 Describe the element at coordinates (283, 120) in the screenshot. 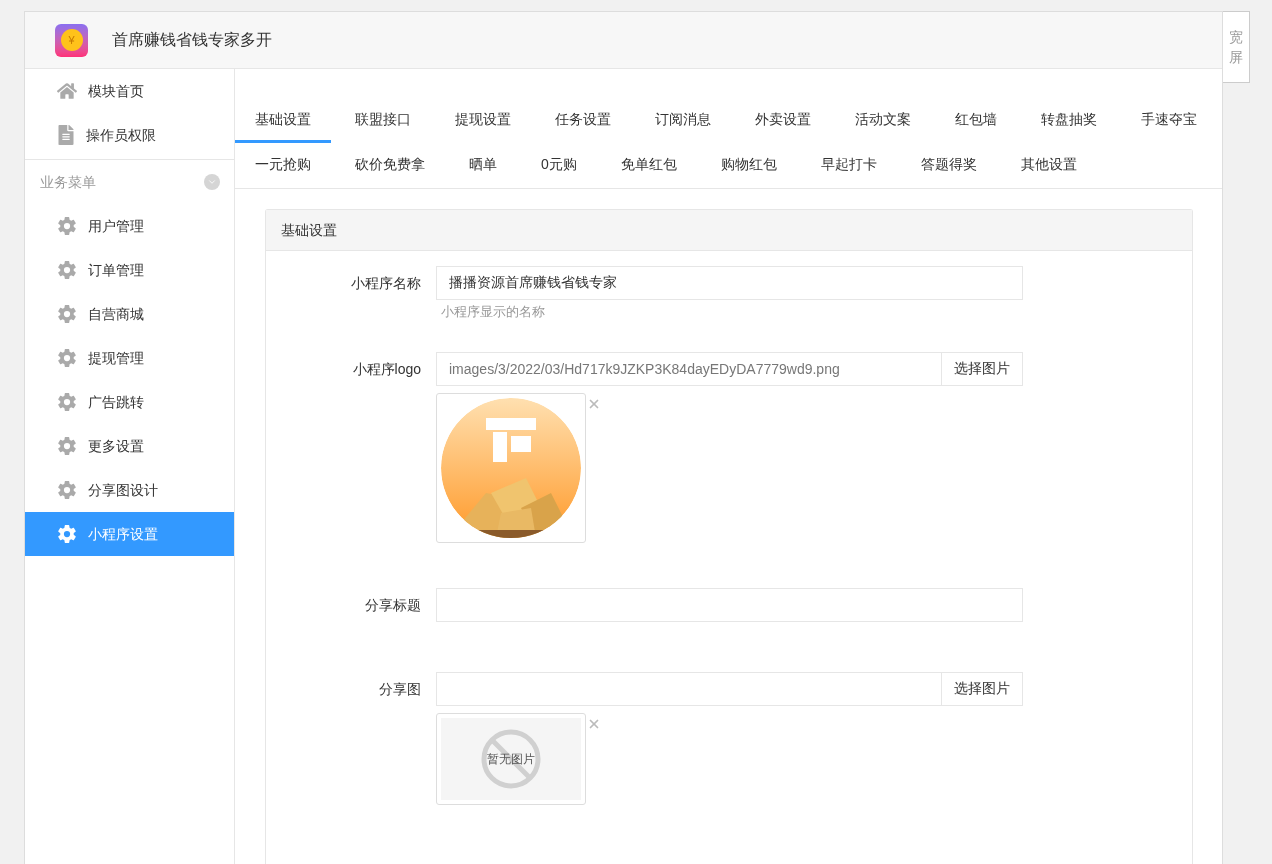

I see `tab: 基础设置` at that location.